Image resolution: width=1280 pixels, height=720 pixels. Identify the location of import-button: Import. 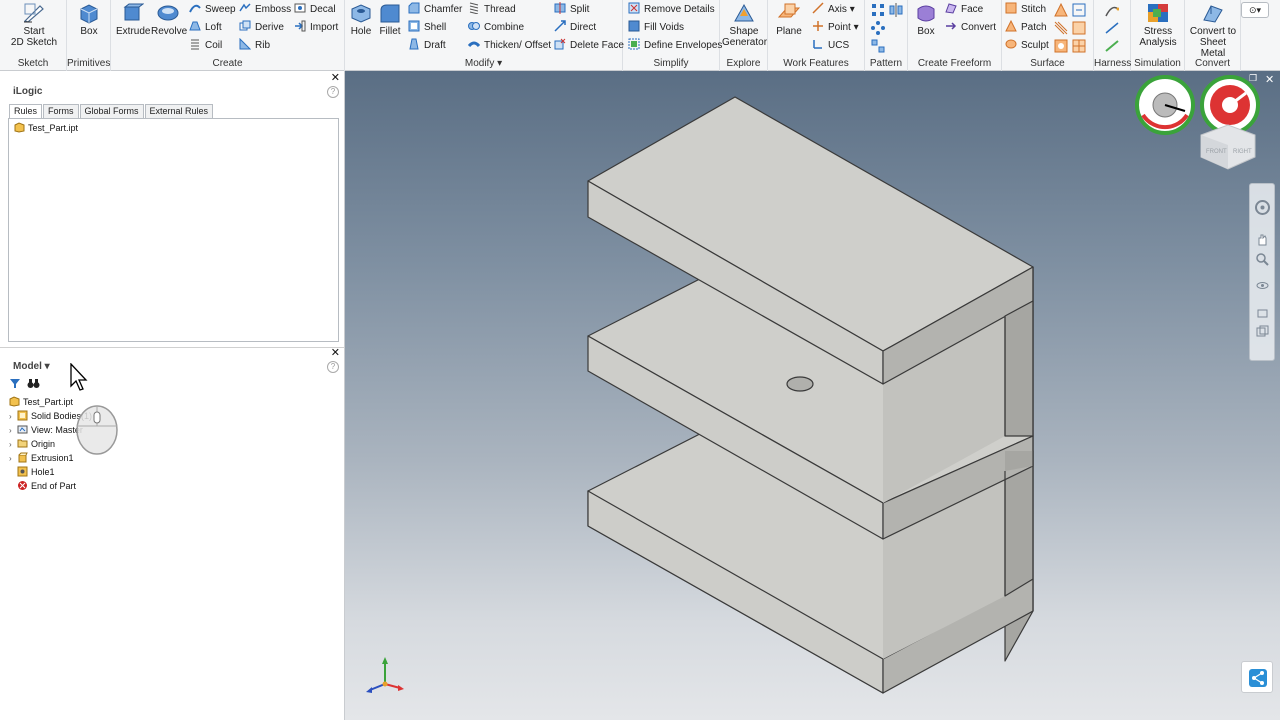
(316, 28).